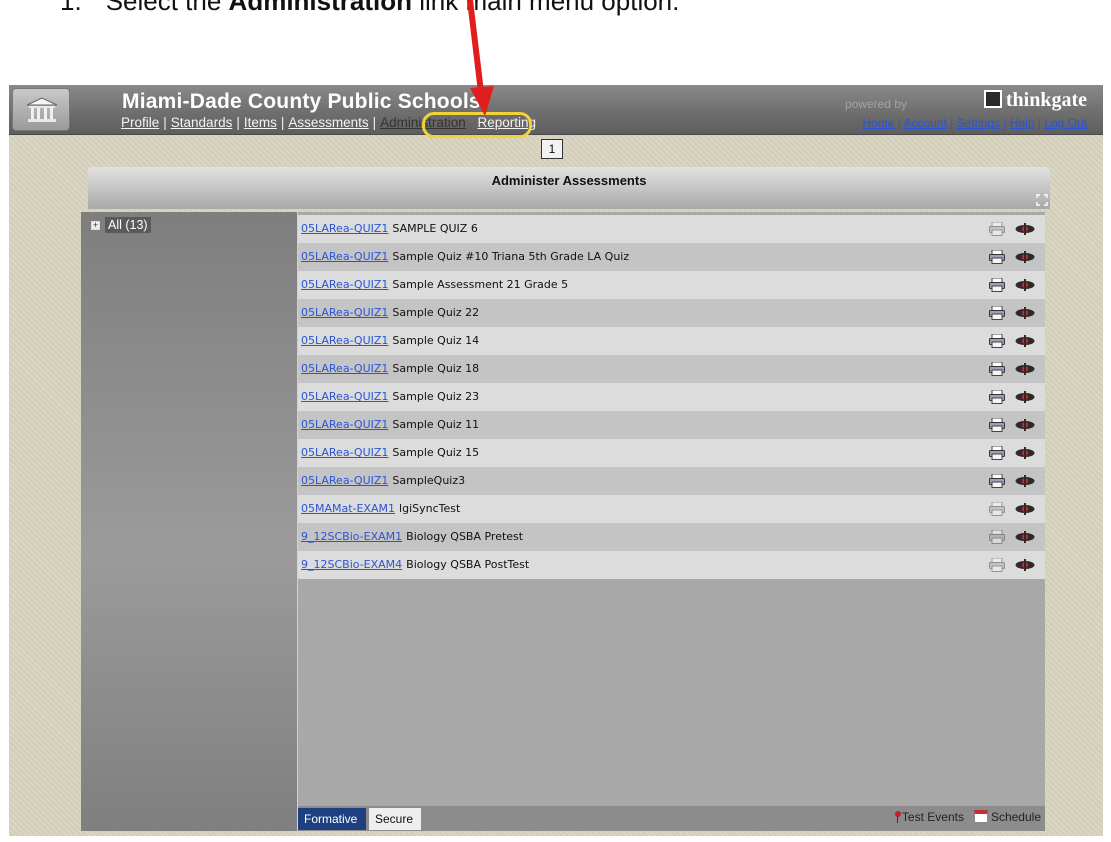  What do you see at coordinates (436, 424) in the screenshot?
I see `assessment-name: Sample Quiz 11` at bounding box center [436, 424].